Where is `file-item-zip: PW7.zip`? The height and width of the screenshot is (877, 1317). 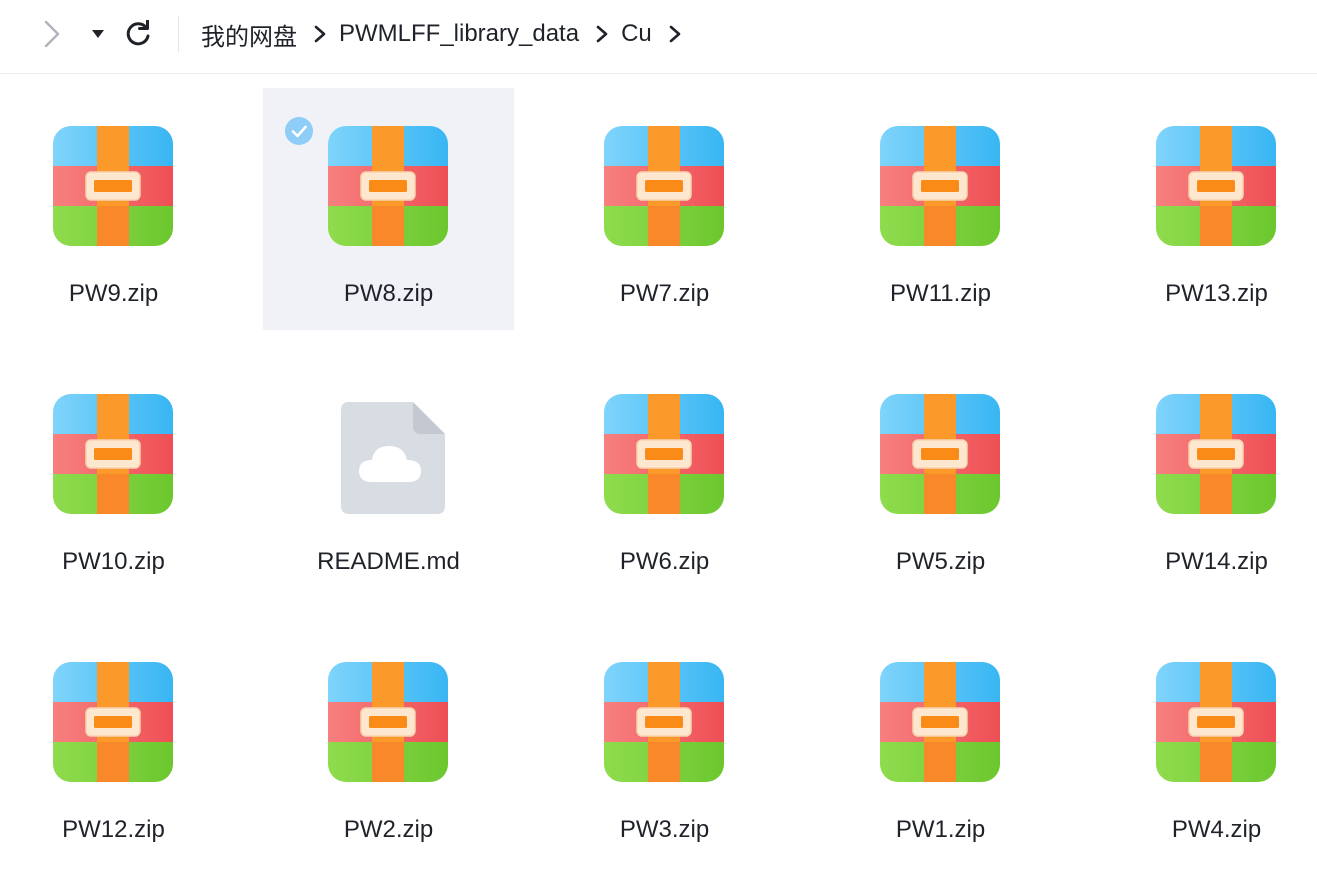 file-item-zip: PW7.zip is located at coordinates (664, 209).